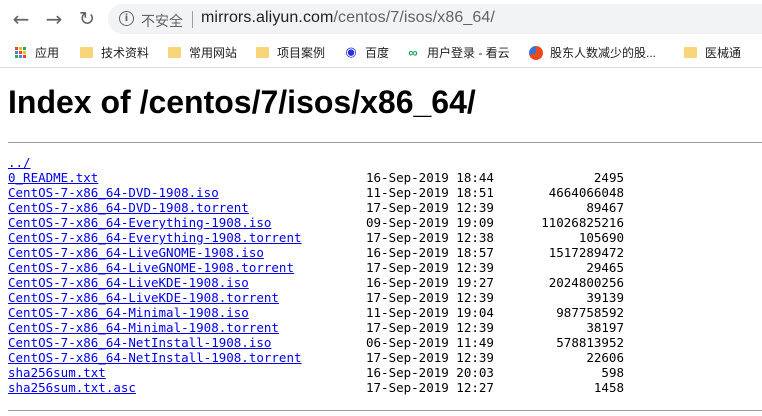 Image resolution: width=762 pixels, height=416 pixels. What do you see at coordinates (128, 207) in the screenshot?
I see `file-link: CentOS-7-x86_64-DVD-1908.torrent` at bounding box center [128, 207].